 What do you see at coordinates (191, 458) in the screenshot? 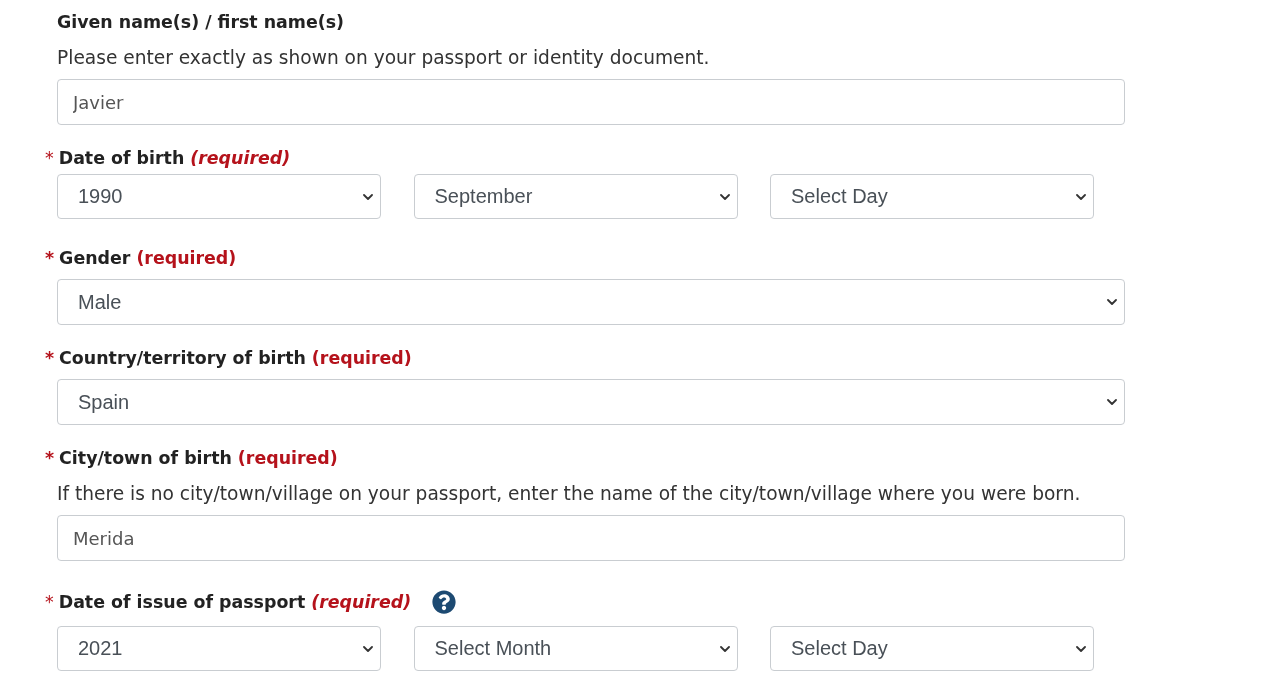
I see `field-label: * City/town of birth (required)` at bounding box center [191, 458].